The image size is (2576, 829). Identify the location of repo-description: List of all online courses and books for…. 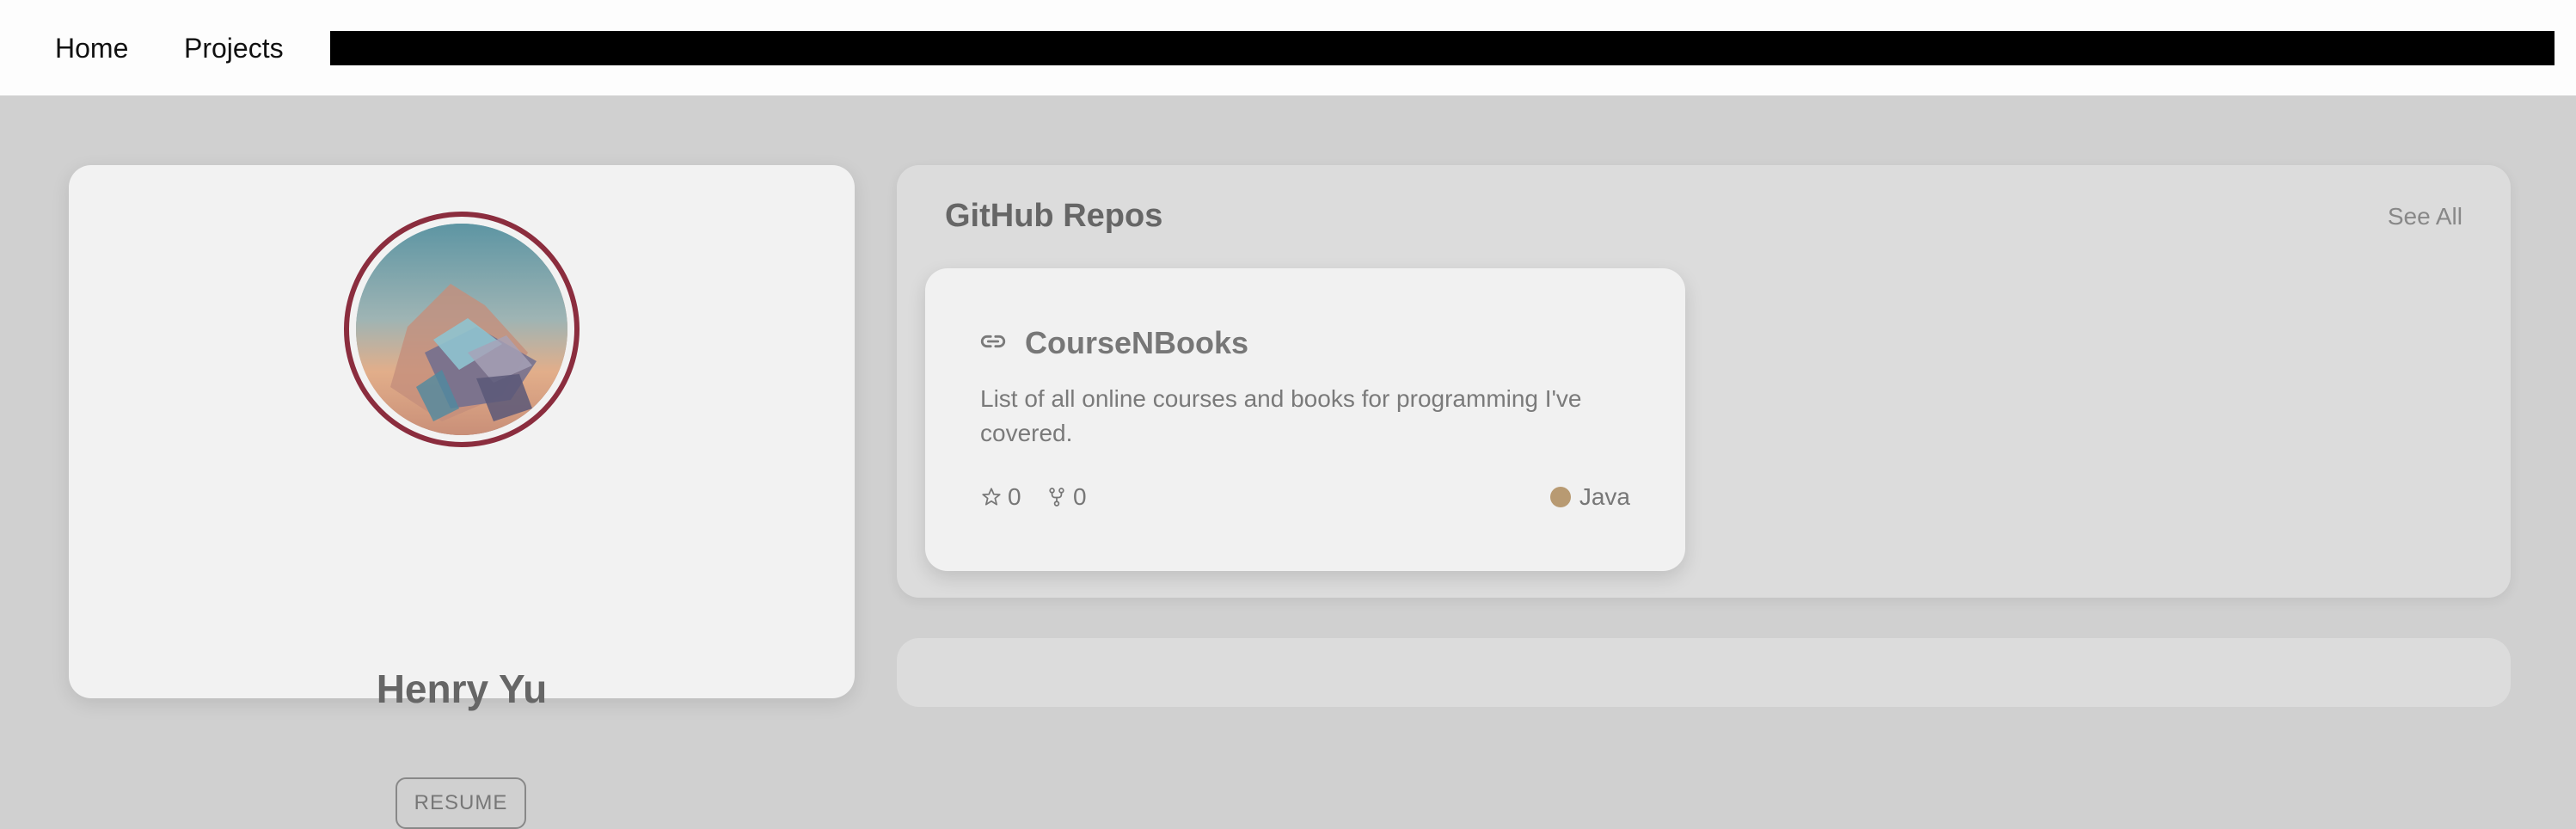
(1281, 416).